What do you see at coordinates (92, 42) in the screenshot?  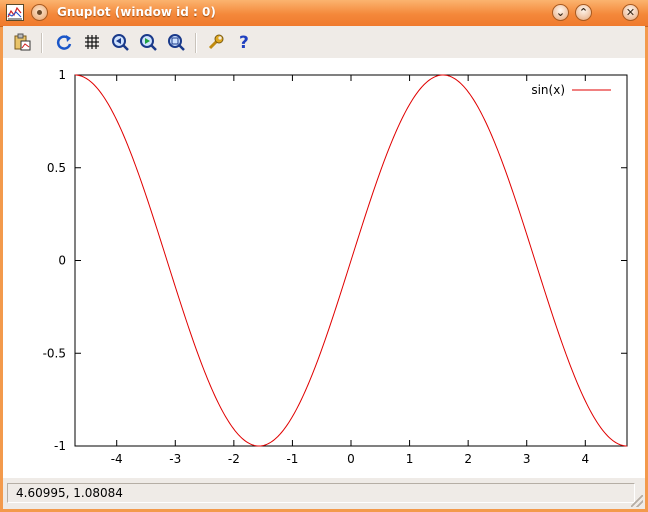 I see `grid-icon` at bounding box center [92, 42].